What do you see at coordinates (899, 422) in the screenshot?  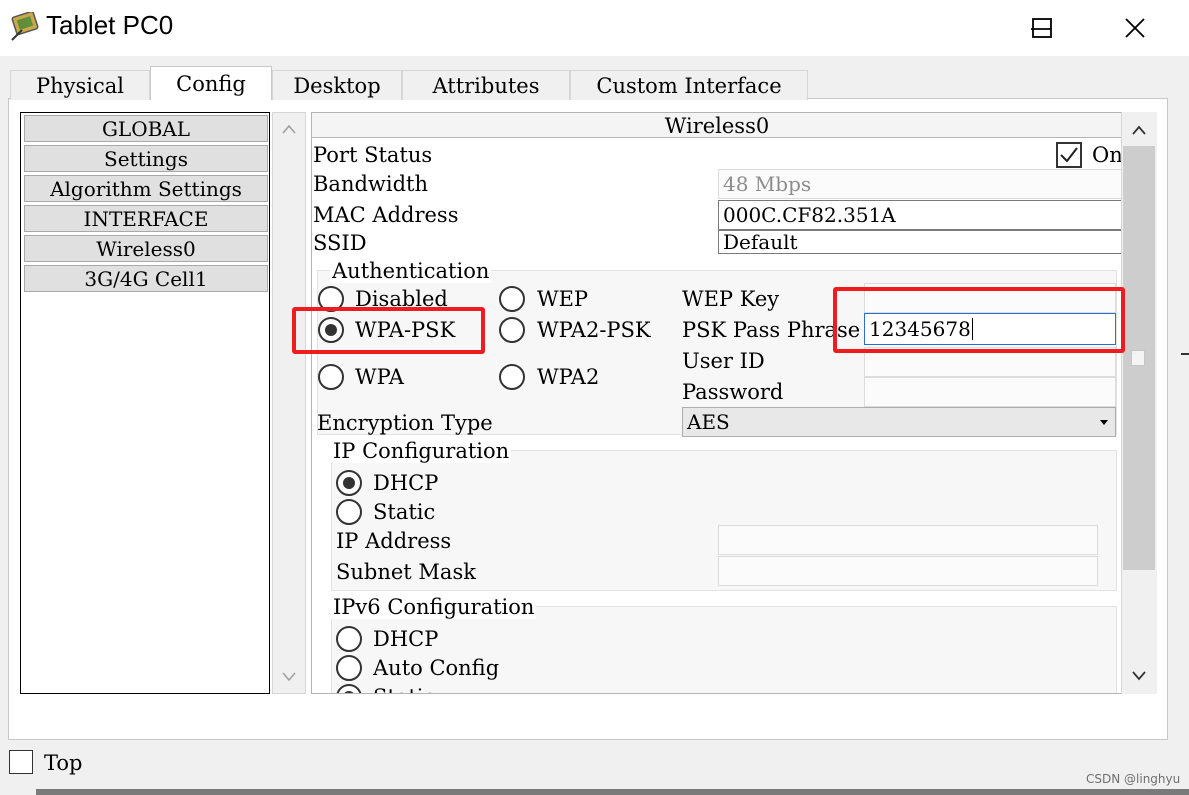 I see `encryption-type-select: AES` at bounding box center [899, 422].